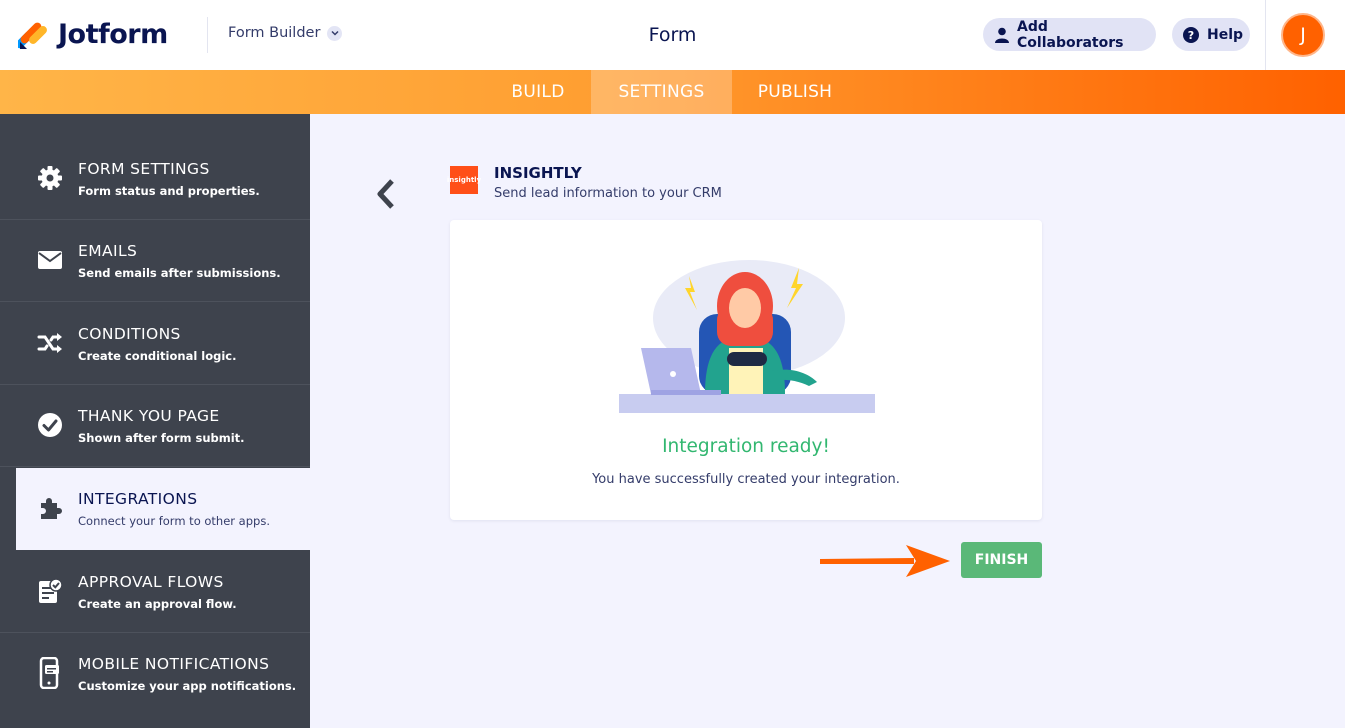 The height and width of the screenshot is (728, 1345). What do you see at coordinates (1303, 35) in the screenshot?
I see `user-avatar: J` at bounding box center [1303, 35].